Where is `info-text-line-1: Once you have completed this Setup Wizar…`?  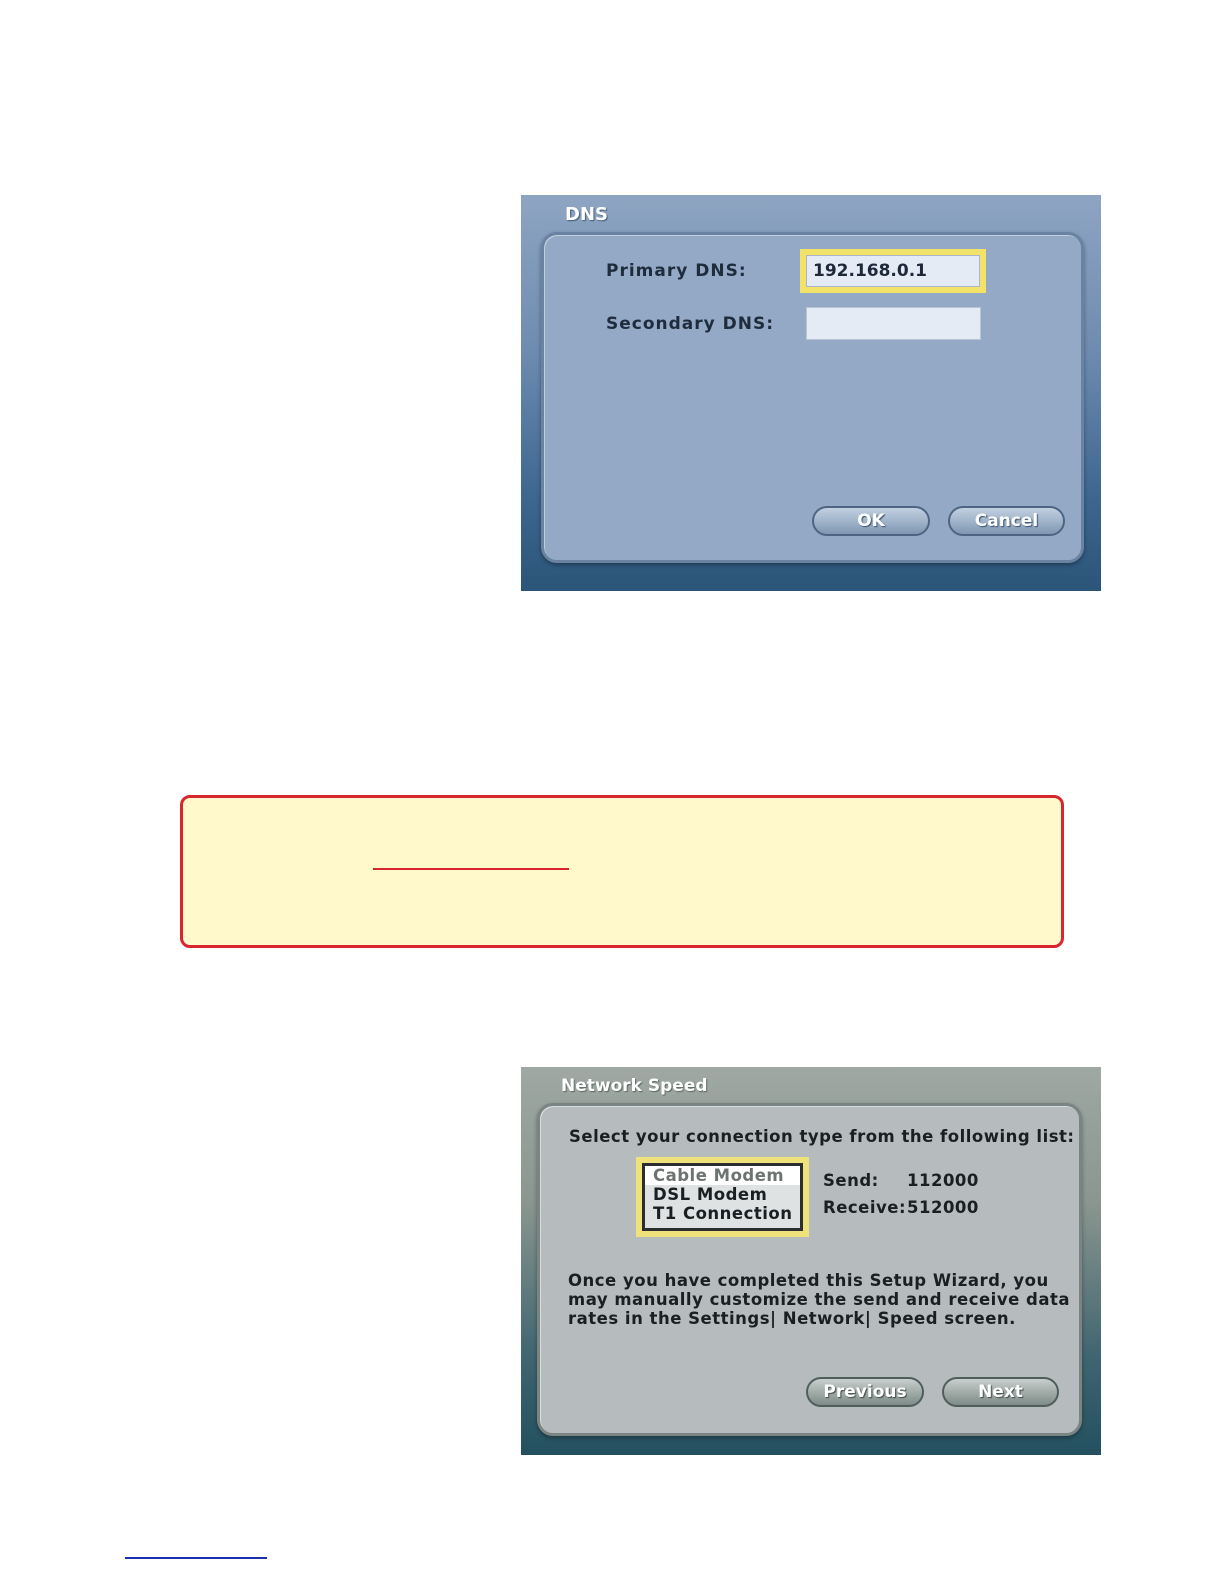 info-text-line-1: Once you have completed this Setup Wizar… is located at coordinates (808, 1280).